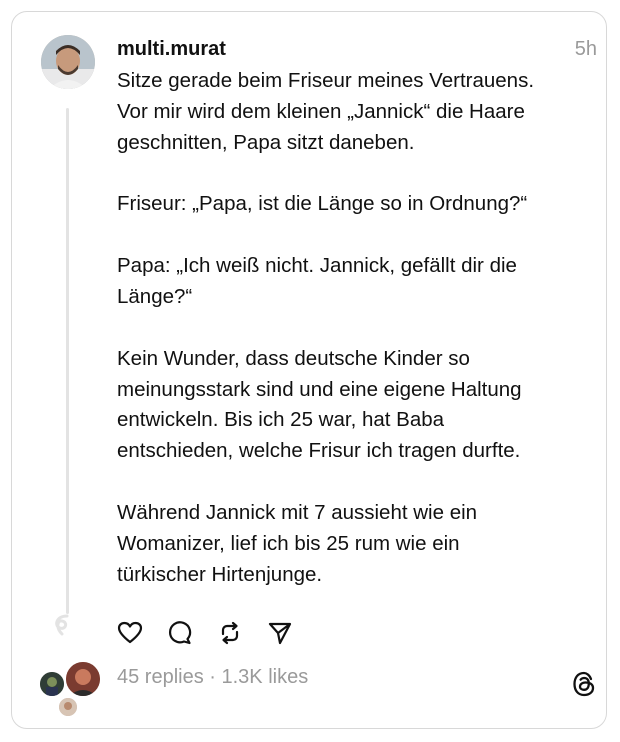 This screenshot has width=620, height=742. I want to click on username: multi.murat, so click(171, 49).